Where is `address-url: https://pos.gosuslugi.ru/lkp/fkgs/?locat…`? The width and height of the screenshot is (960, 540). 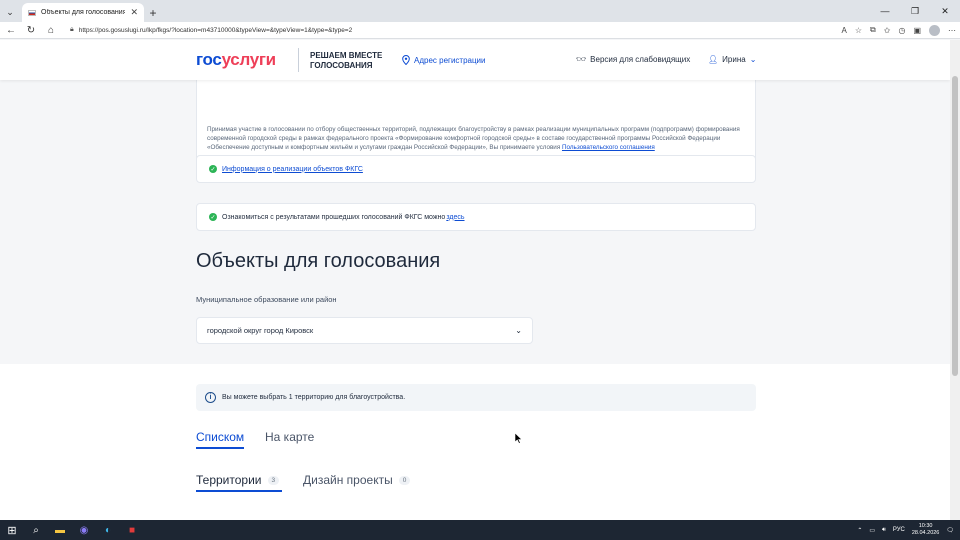
address-url: https://pos.gosuslugi.ru/lkp/fkgs/?locat… is located at coordinates (215, 30).